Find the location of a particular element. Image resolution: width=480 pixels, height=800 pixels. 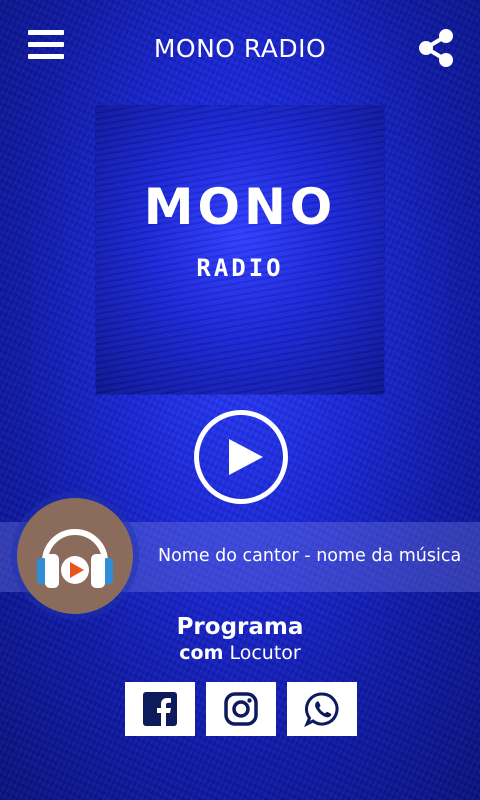

share-button is located at coordinates (436, 48).